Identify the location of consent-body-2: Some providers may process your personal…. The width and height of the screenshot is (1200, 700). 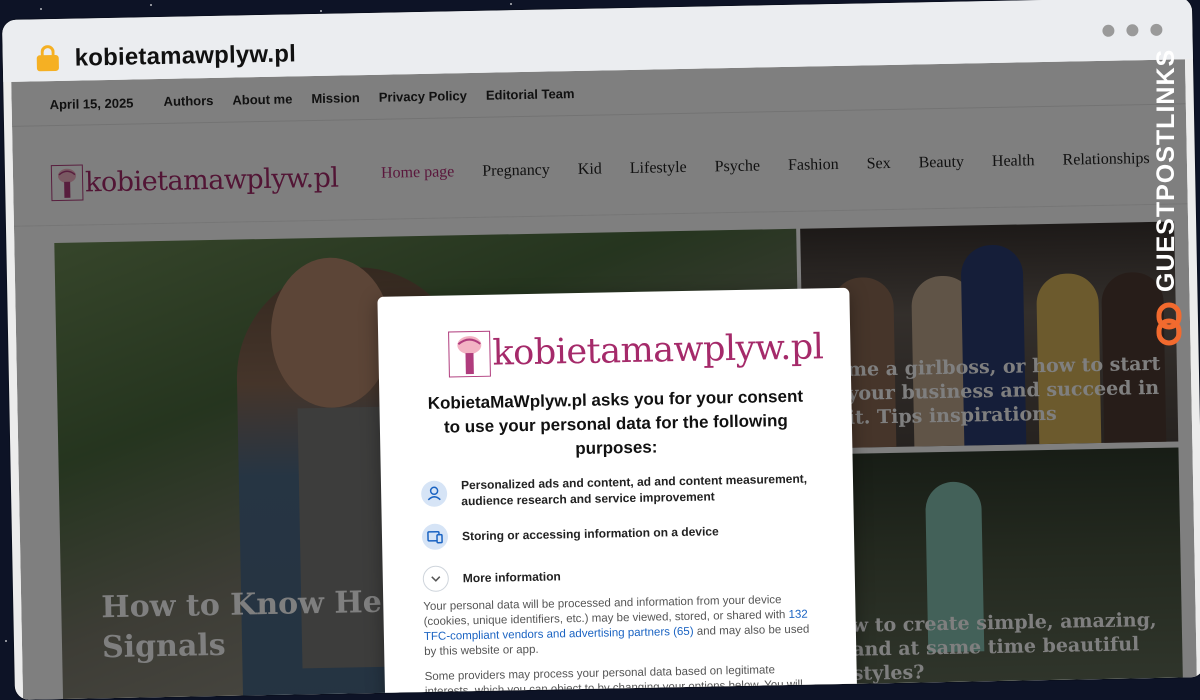
(613, 681).